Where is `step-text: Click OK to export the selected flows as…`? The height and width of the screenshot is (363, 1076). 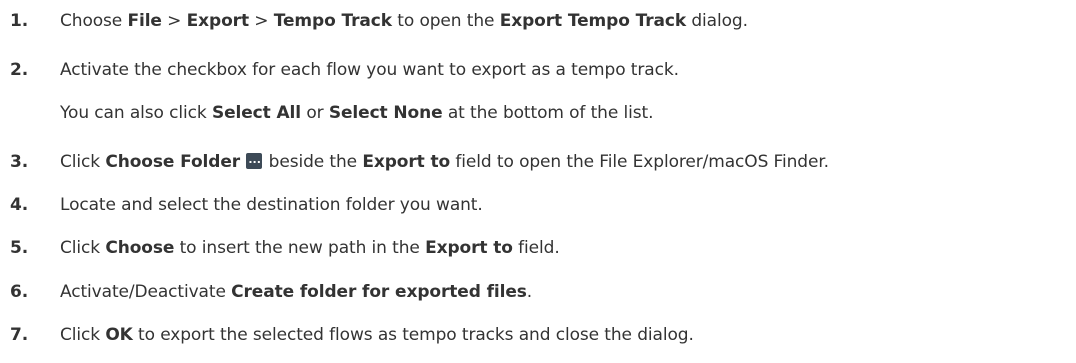
step-text: Click OK to export the selected flows as… is located at coordinates (377, 335).